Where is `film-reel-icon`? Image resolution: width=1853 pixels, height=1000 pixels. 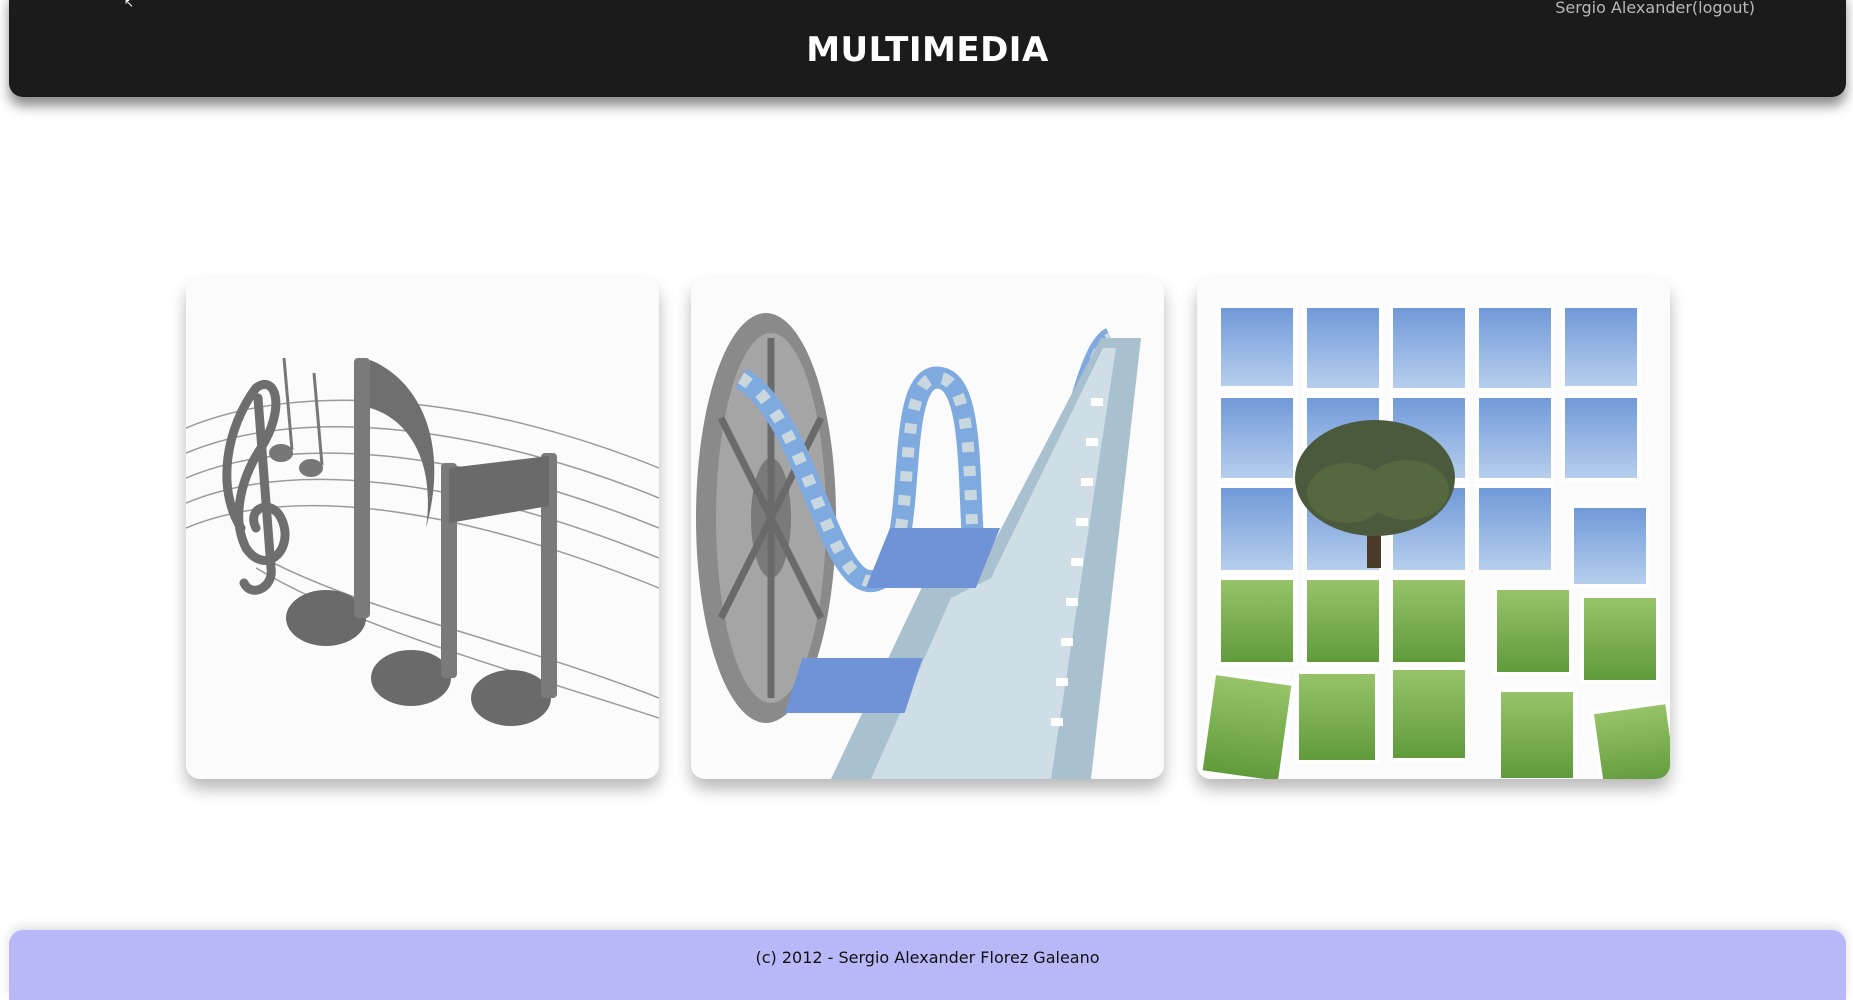
film-reel-icon is located at coordinates (927, 528).